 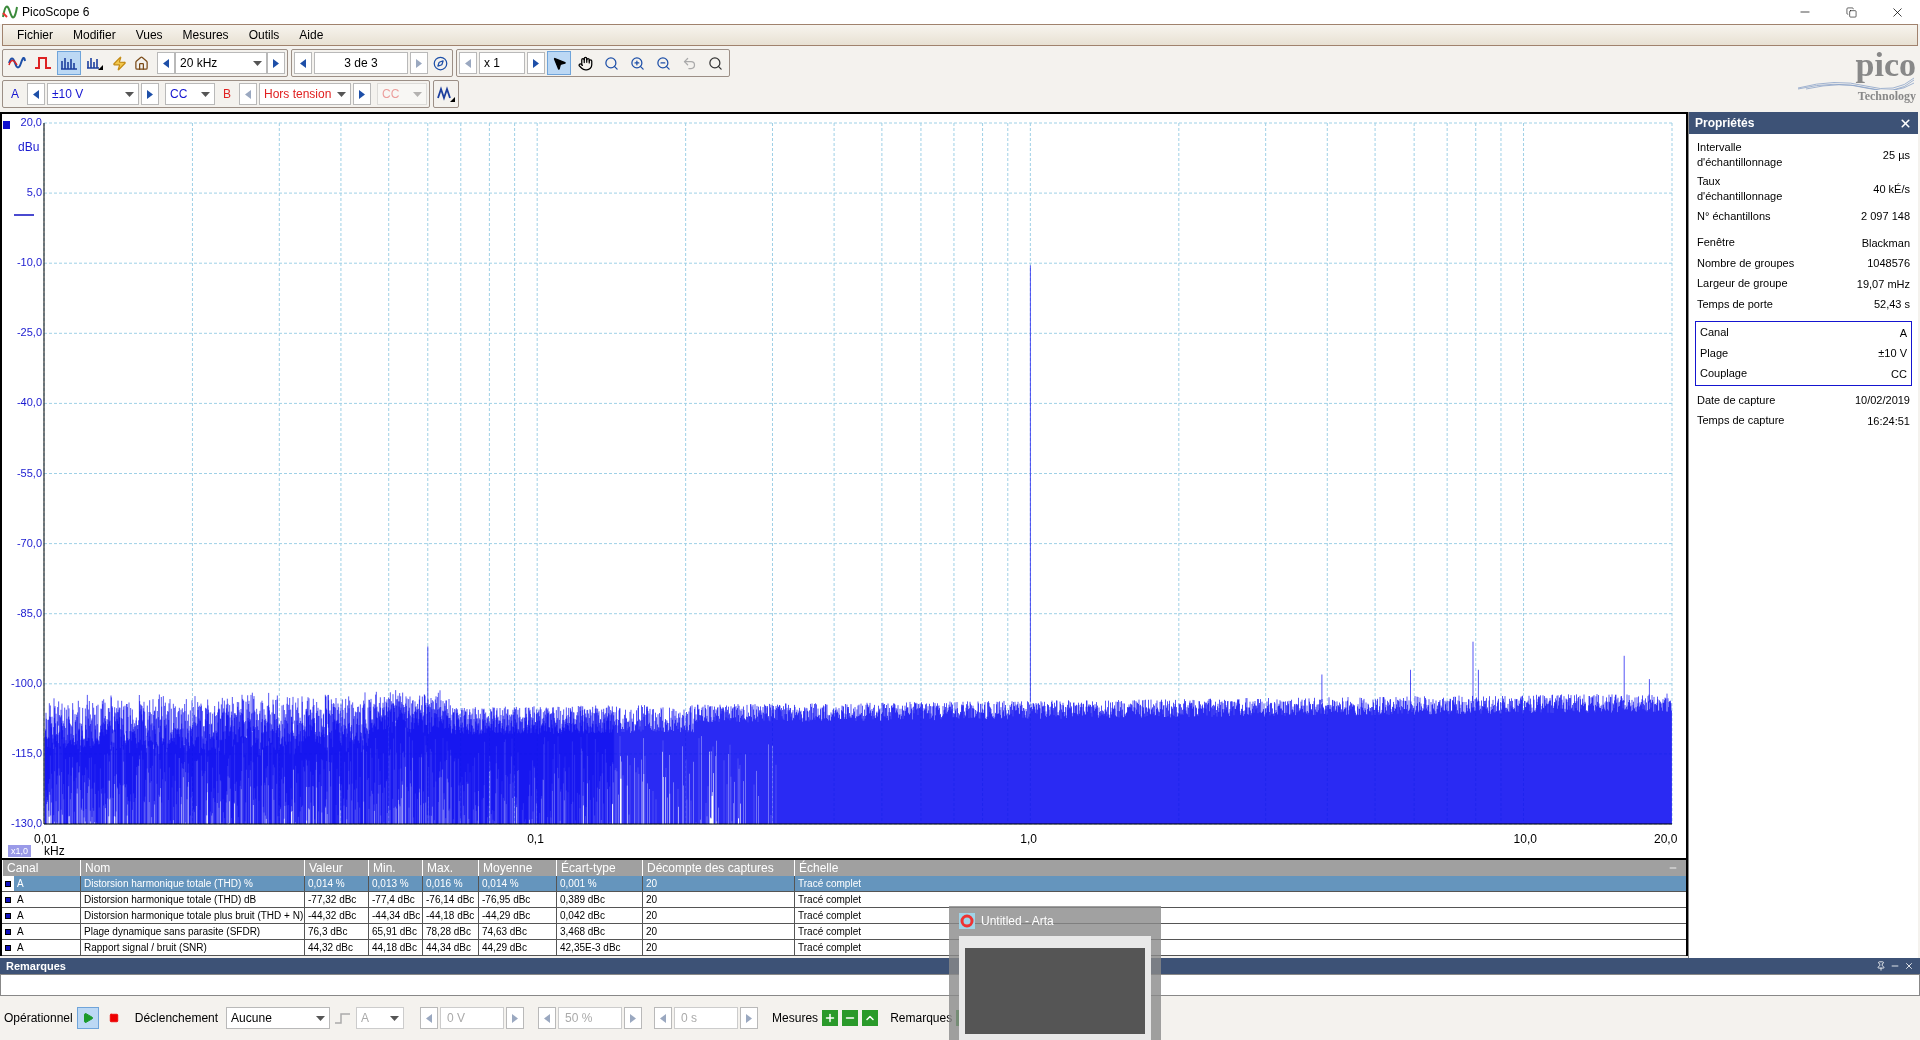 What do you see at coordinates (227, 94) in the screenshot?
I see `channel-button: B` at bounding box center [227, 94].